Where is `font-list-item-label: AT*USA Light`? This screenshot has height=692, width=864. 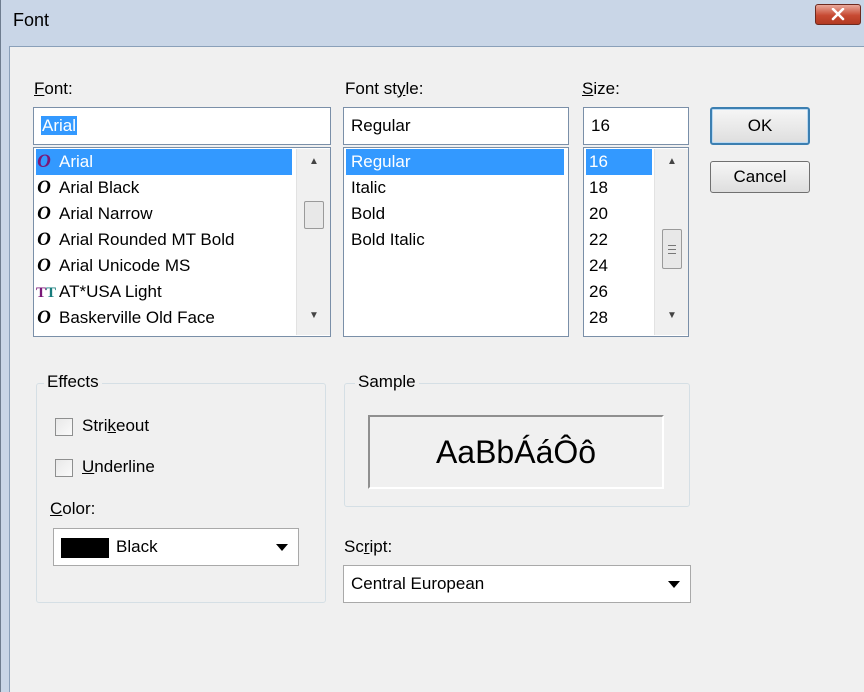
font-list-item-label: AT*USA Light is located at coordinates (110, 291).